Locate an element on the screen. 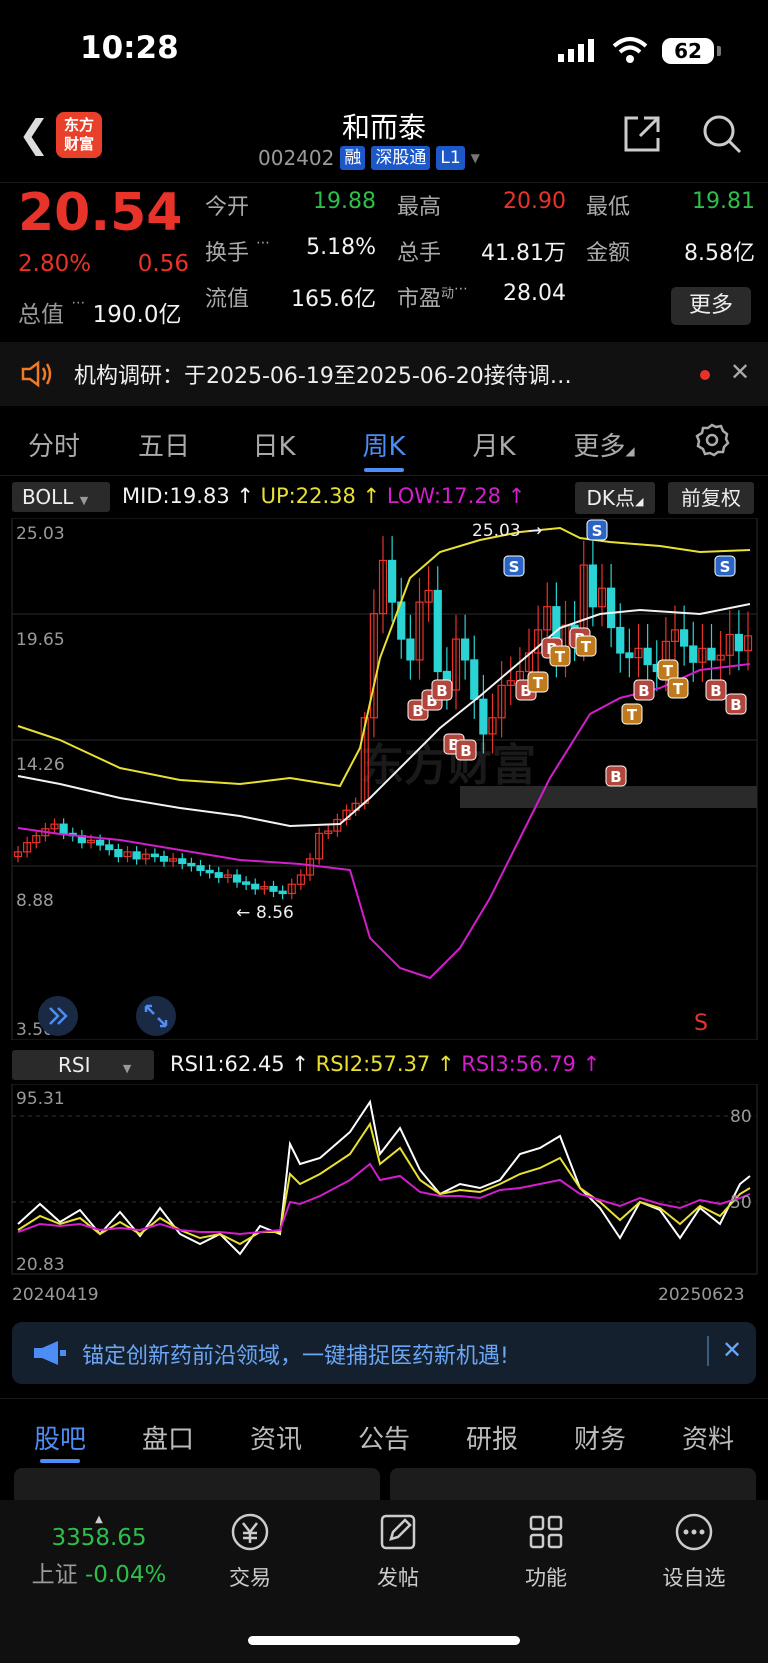 The width and height of the screenshot is (768, 1663). share-icon is located at coordinates (642, 134).